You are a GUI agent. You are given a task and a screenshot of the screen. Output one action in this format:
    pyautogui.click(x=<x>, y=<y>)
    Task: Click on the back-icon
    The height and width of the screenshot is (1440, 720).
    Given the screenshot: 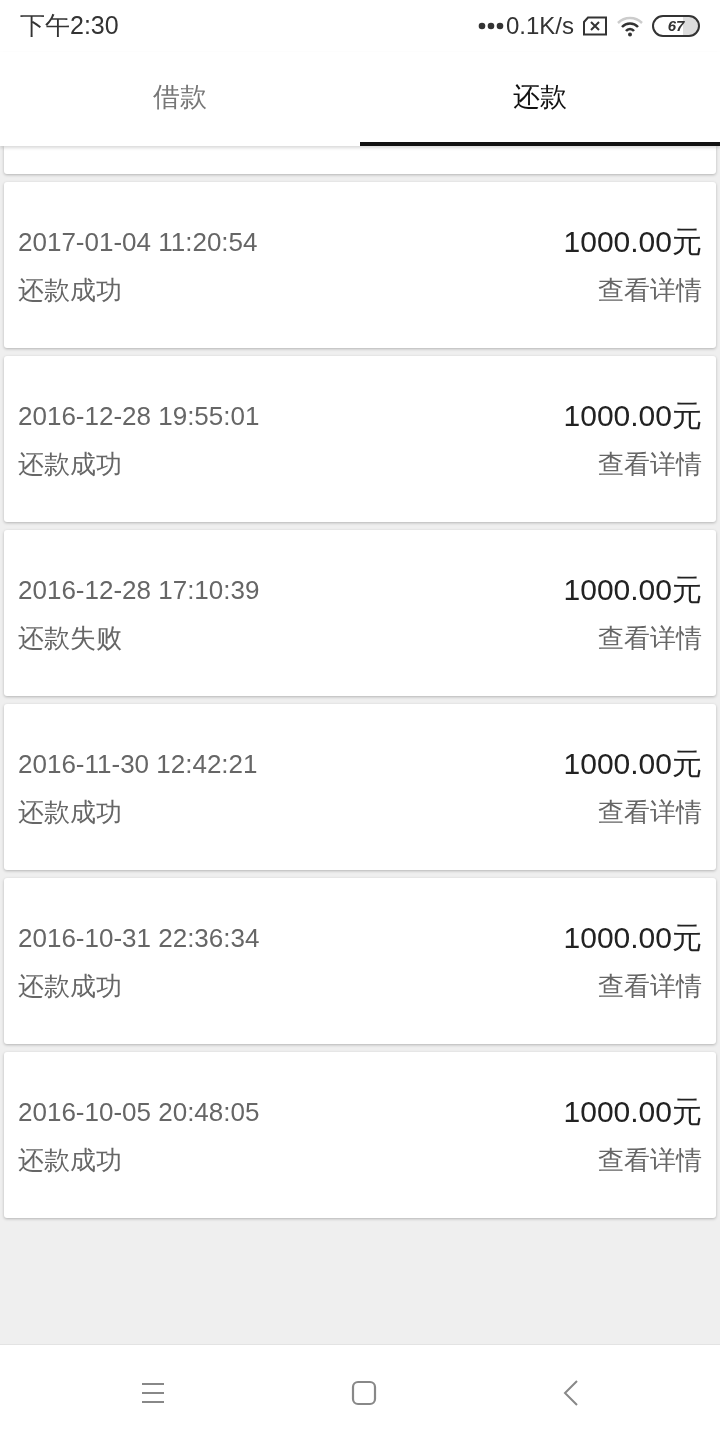 What is the action you would take?
    pyautogui.click(x=571, y=1392)
    